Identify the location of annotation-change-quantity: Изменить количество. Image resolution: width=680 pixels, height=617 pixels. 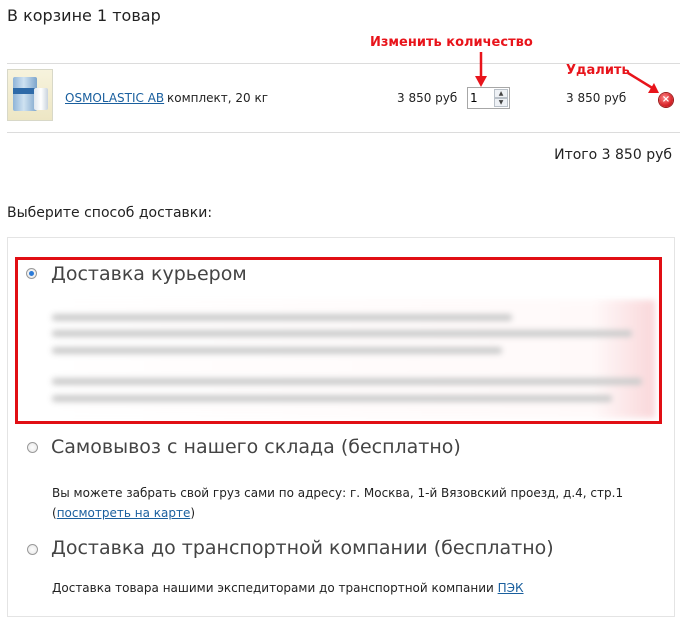
(451, 42).